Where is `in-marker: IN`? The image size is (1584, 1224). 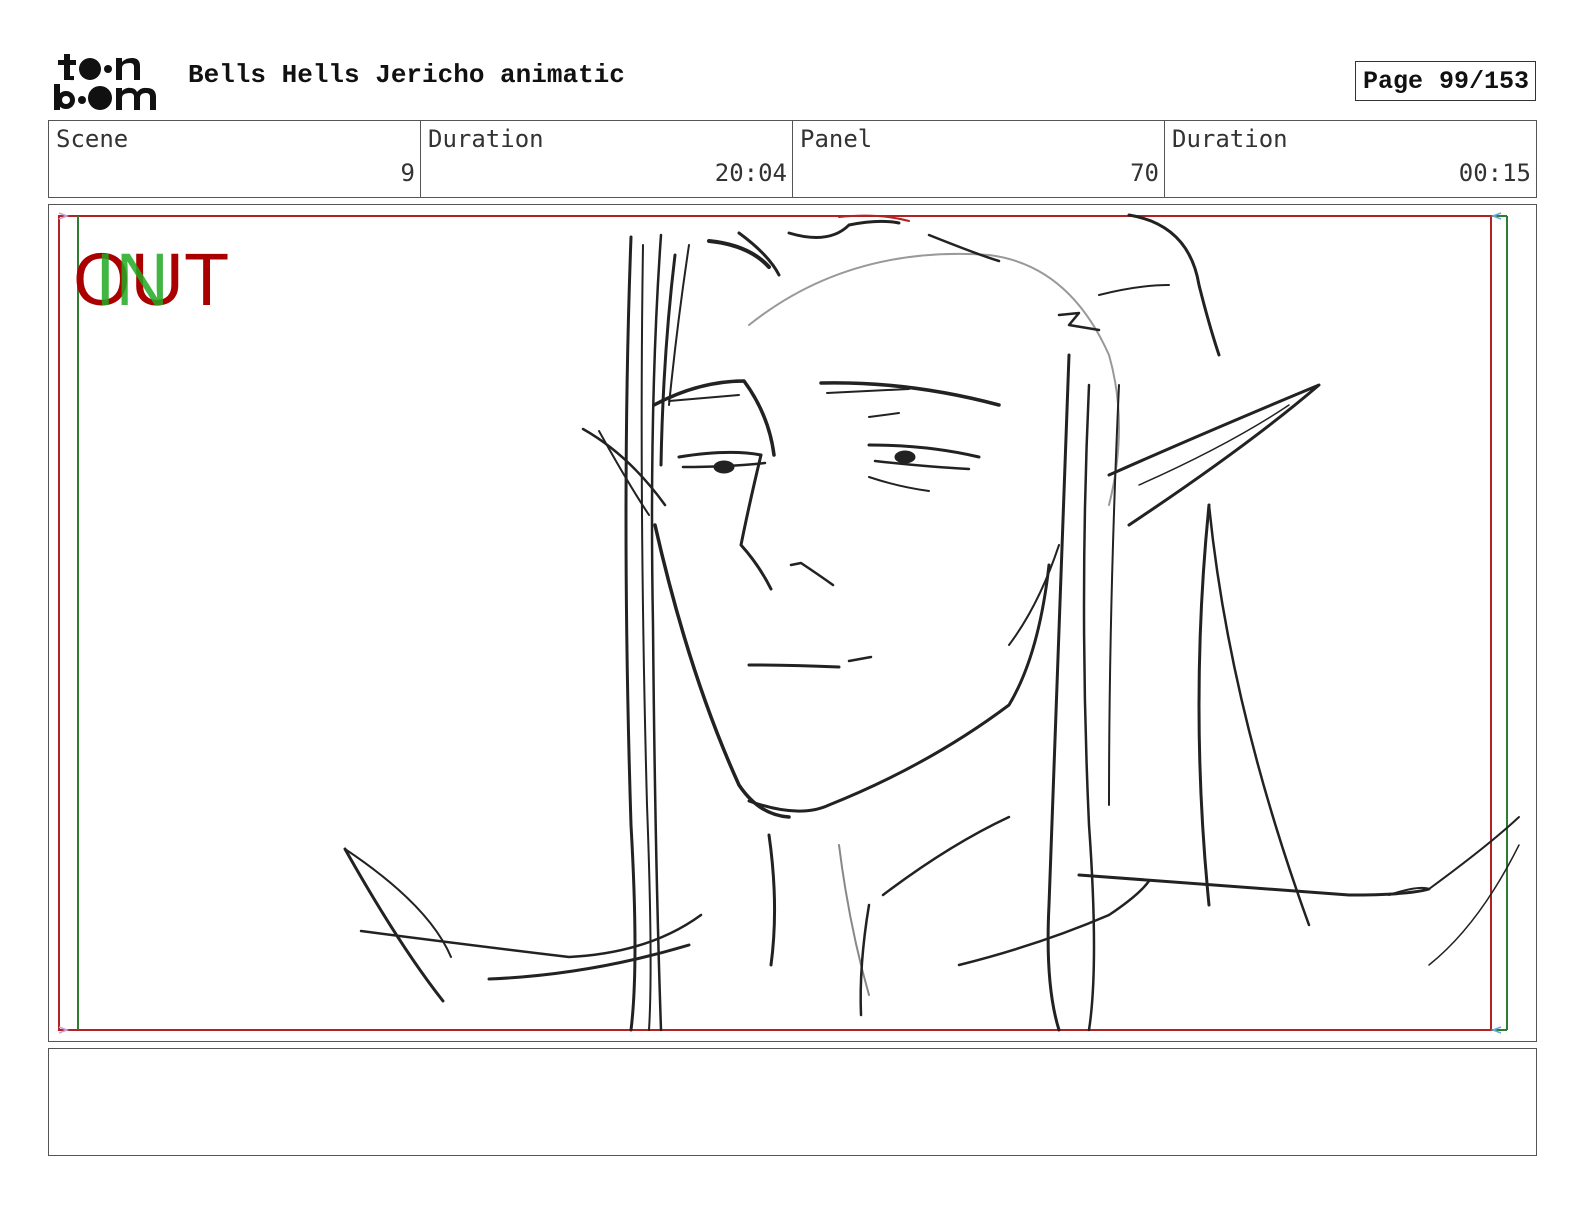 in-marker: IN is located at coordinates (132, 279).